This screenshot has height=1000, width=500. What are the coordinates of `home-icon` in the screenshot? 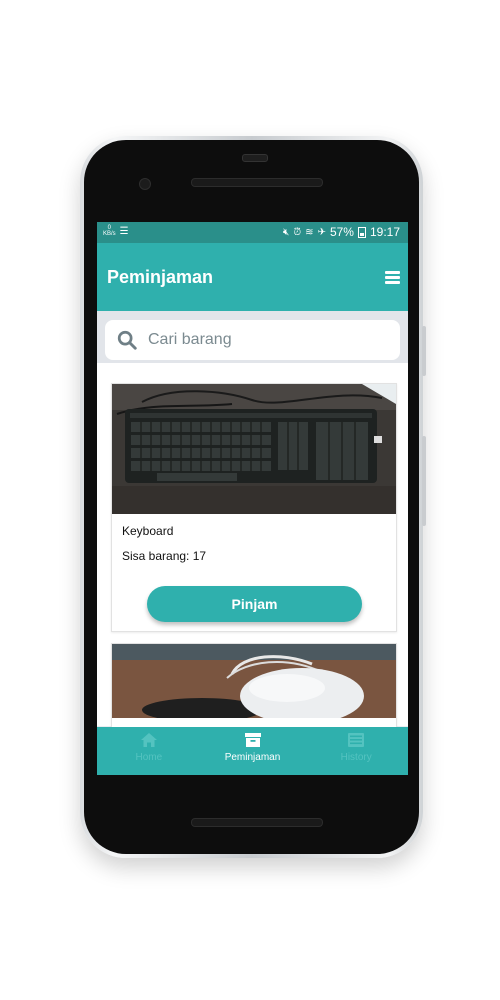 It's located at (148, 740).